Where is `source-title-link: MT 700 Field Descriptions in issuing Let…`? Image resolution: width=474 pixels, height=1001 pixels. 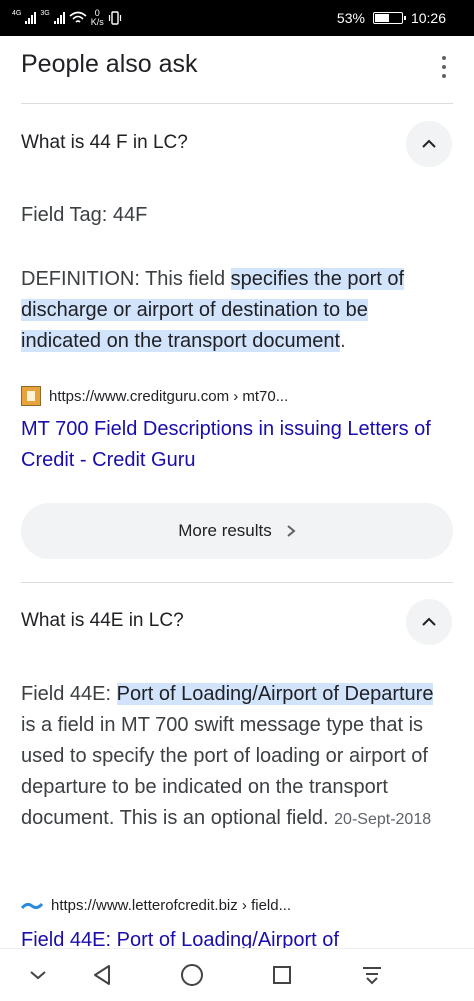 source-title-link: MT 700 Field Descriptions in issuing Let… is located at coordinates (237, 445).